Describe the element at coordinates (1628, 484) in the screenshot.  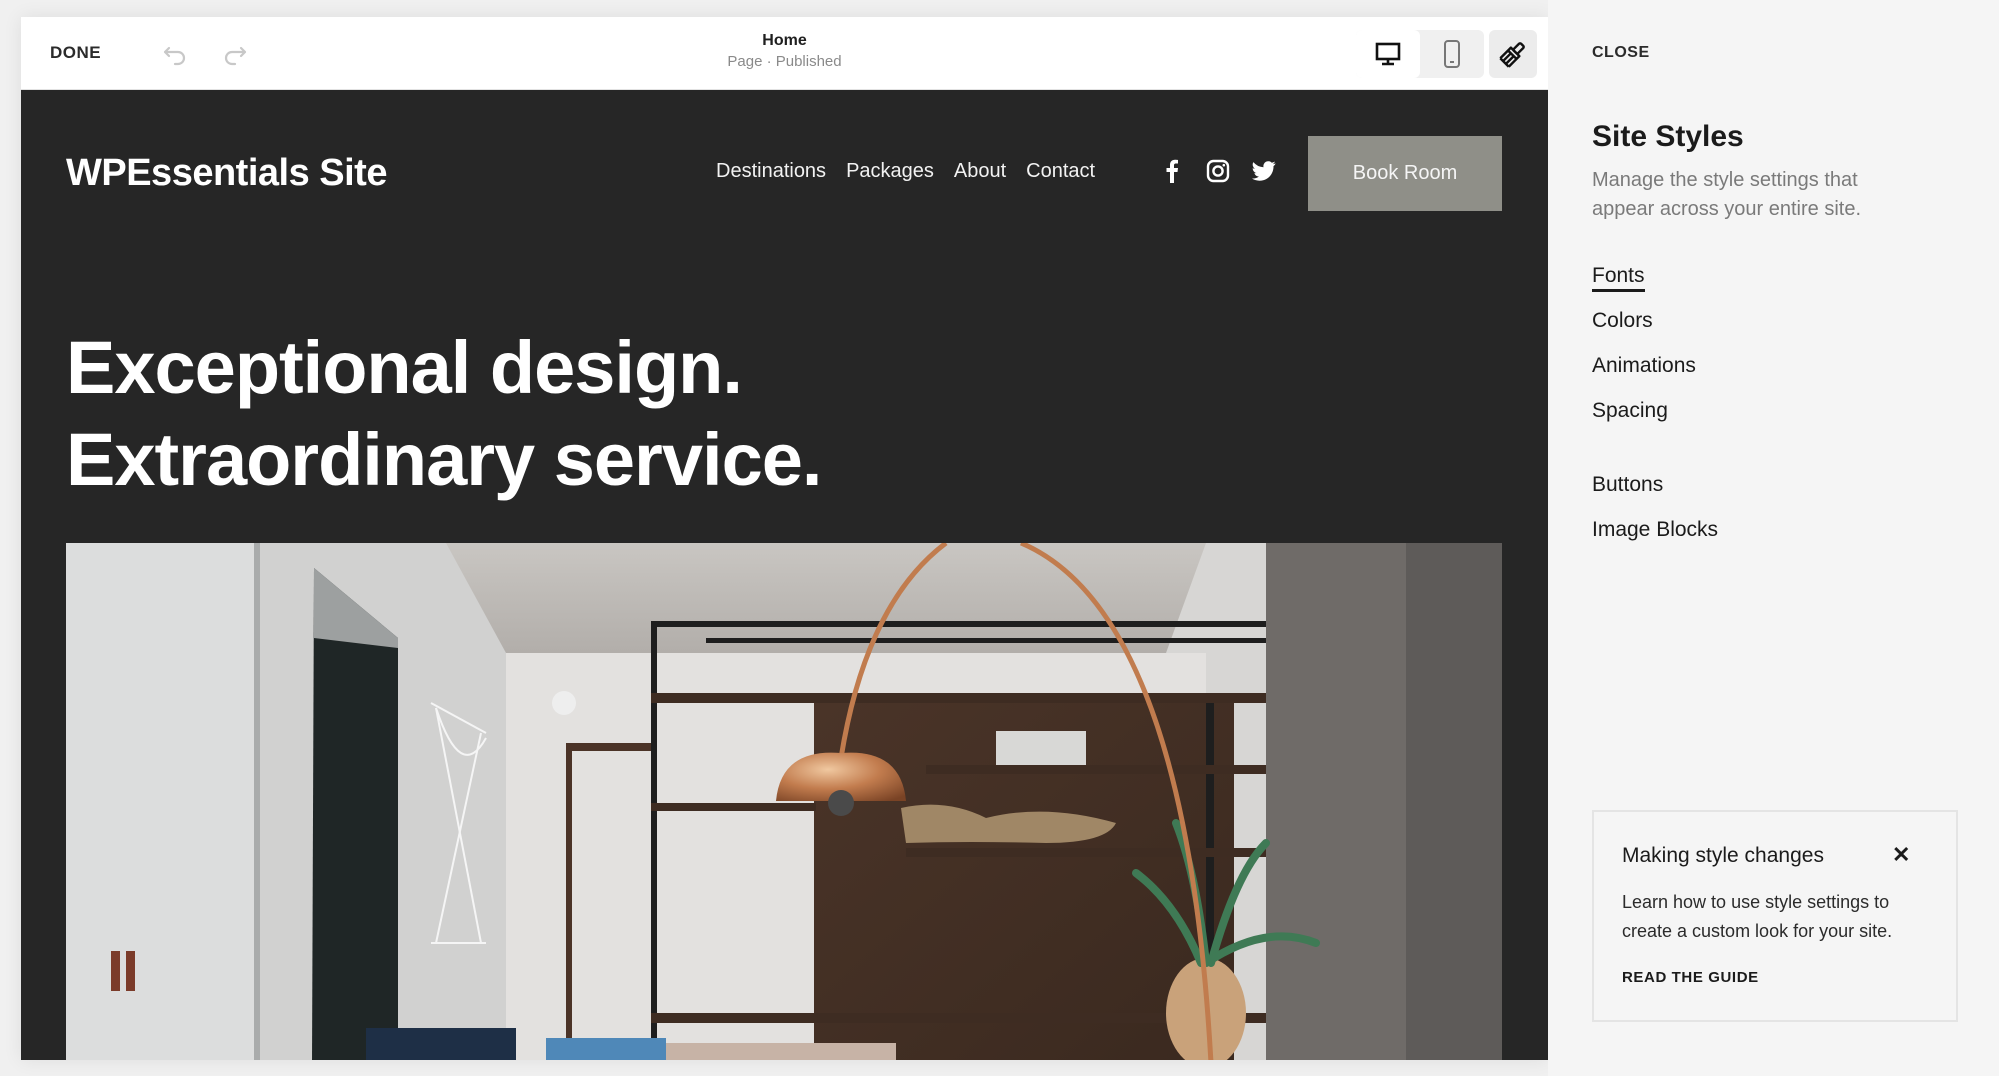
I see `menu-item-label: Buttons` at that location.